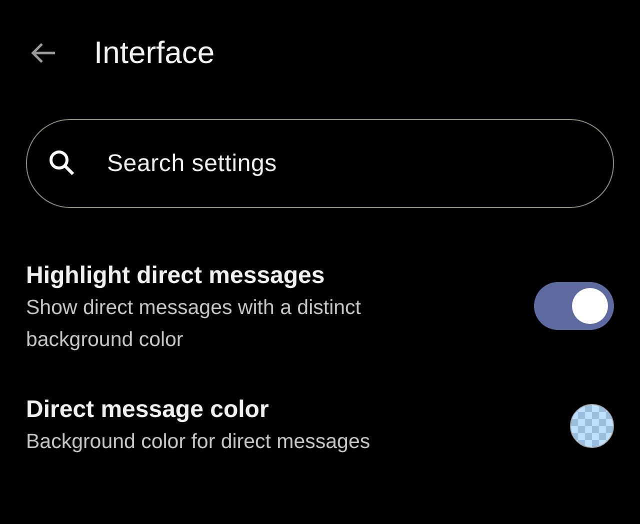  What do you see at coordinates (43, 53) in the screenshot?
I see `back-arrow-icon` at bounding box center [43, 53].